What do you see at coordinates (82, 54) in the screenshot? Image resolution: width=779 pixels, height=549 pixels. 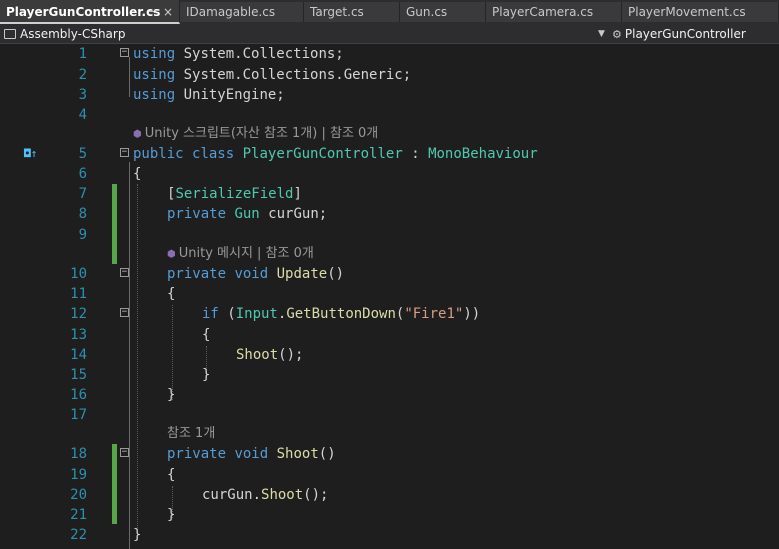 I see `line-number: 1` at bounding box center [82, 54].